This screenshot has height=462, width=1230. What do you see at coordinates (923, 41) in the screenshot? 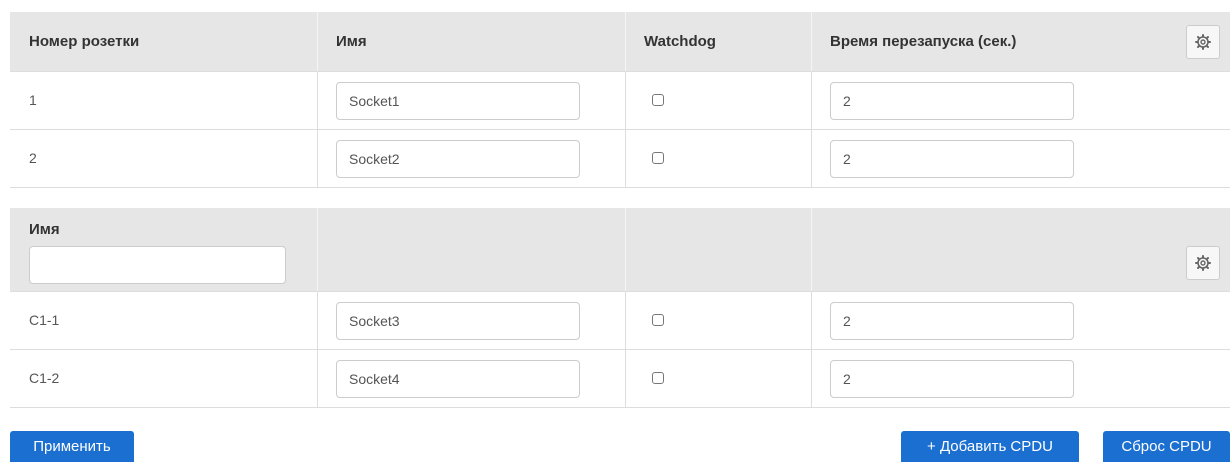
I see `header-restart-time: Время перезапуска (сек.)` at bounding box center [923, 41].